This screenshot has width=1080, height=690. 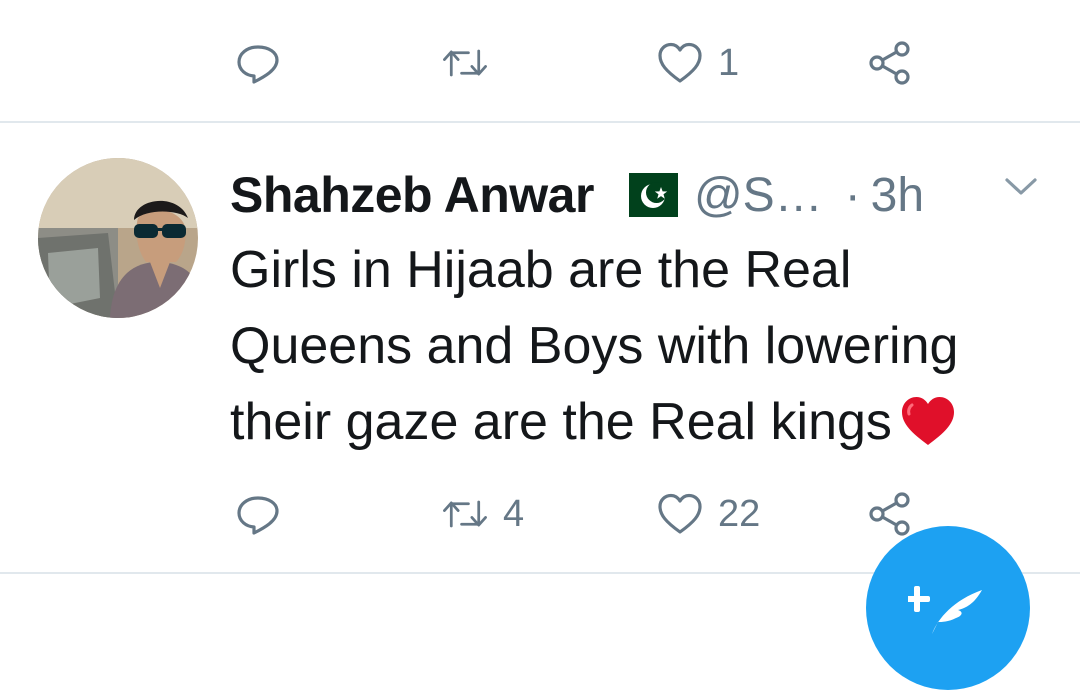 I want to click on tweet-divider, so click(x=540, y=122).